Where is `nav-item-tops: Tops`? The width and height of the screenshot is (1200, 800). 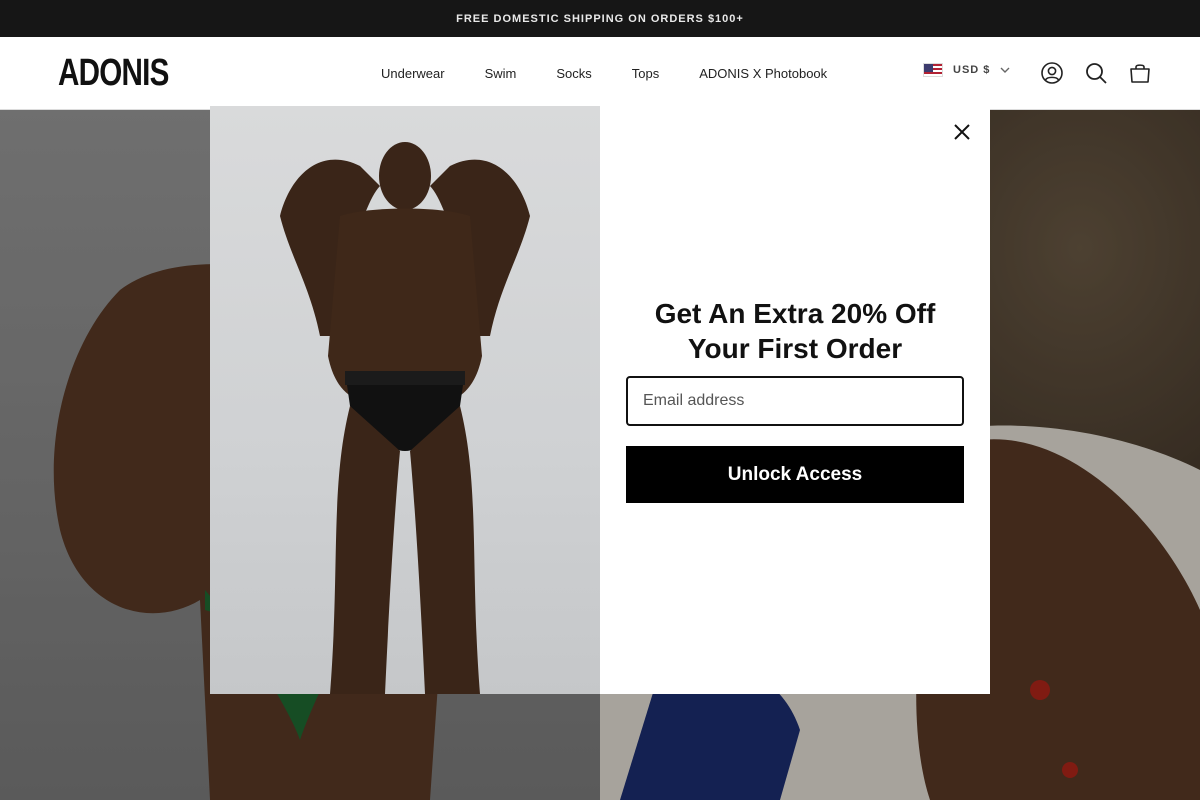 nav-item-tops: Tops is located at coordinates (645, 73).